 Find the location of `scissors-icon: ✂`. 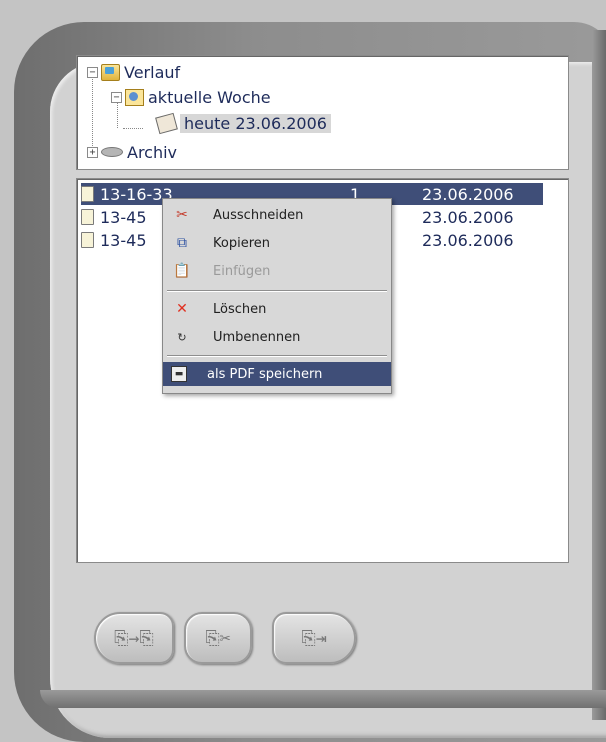

scissors-icon: ✂ is located at coordinates (182, 215).